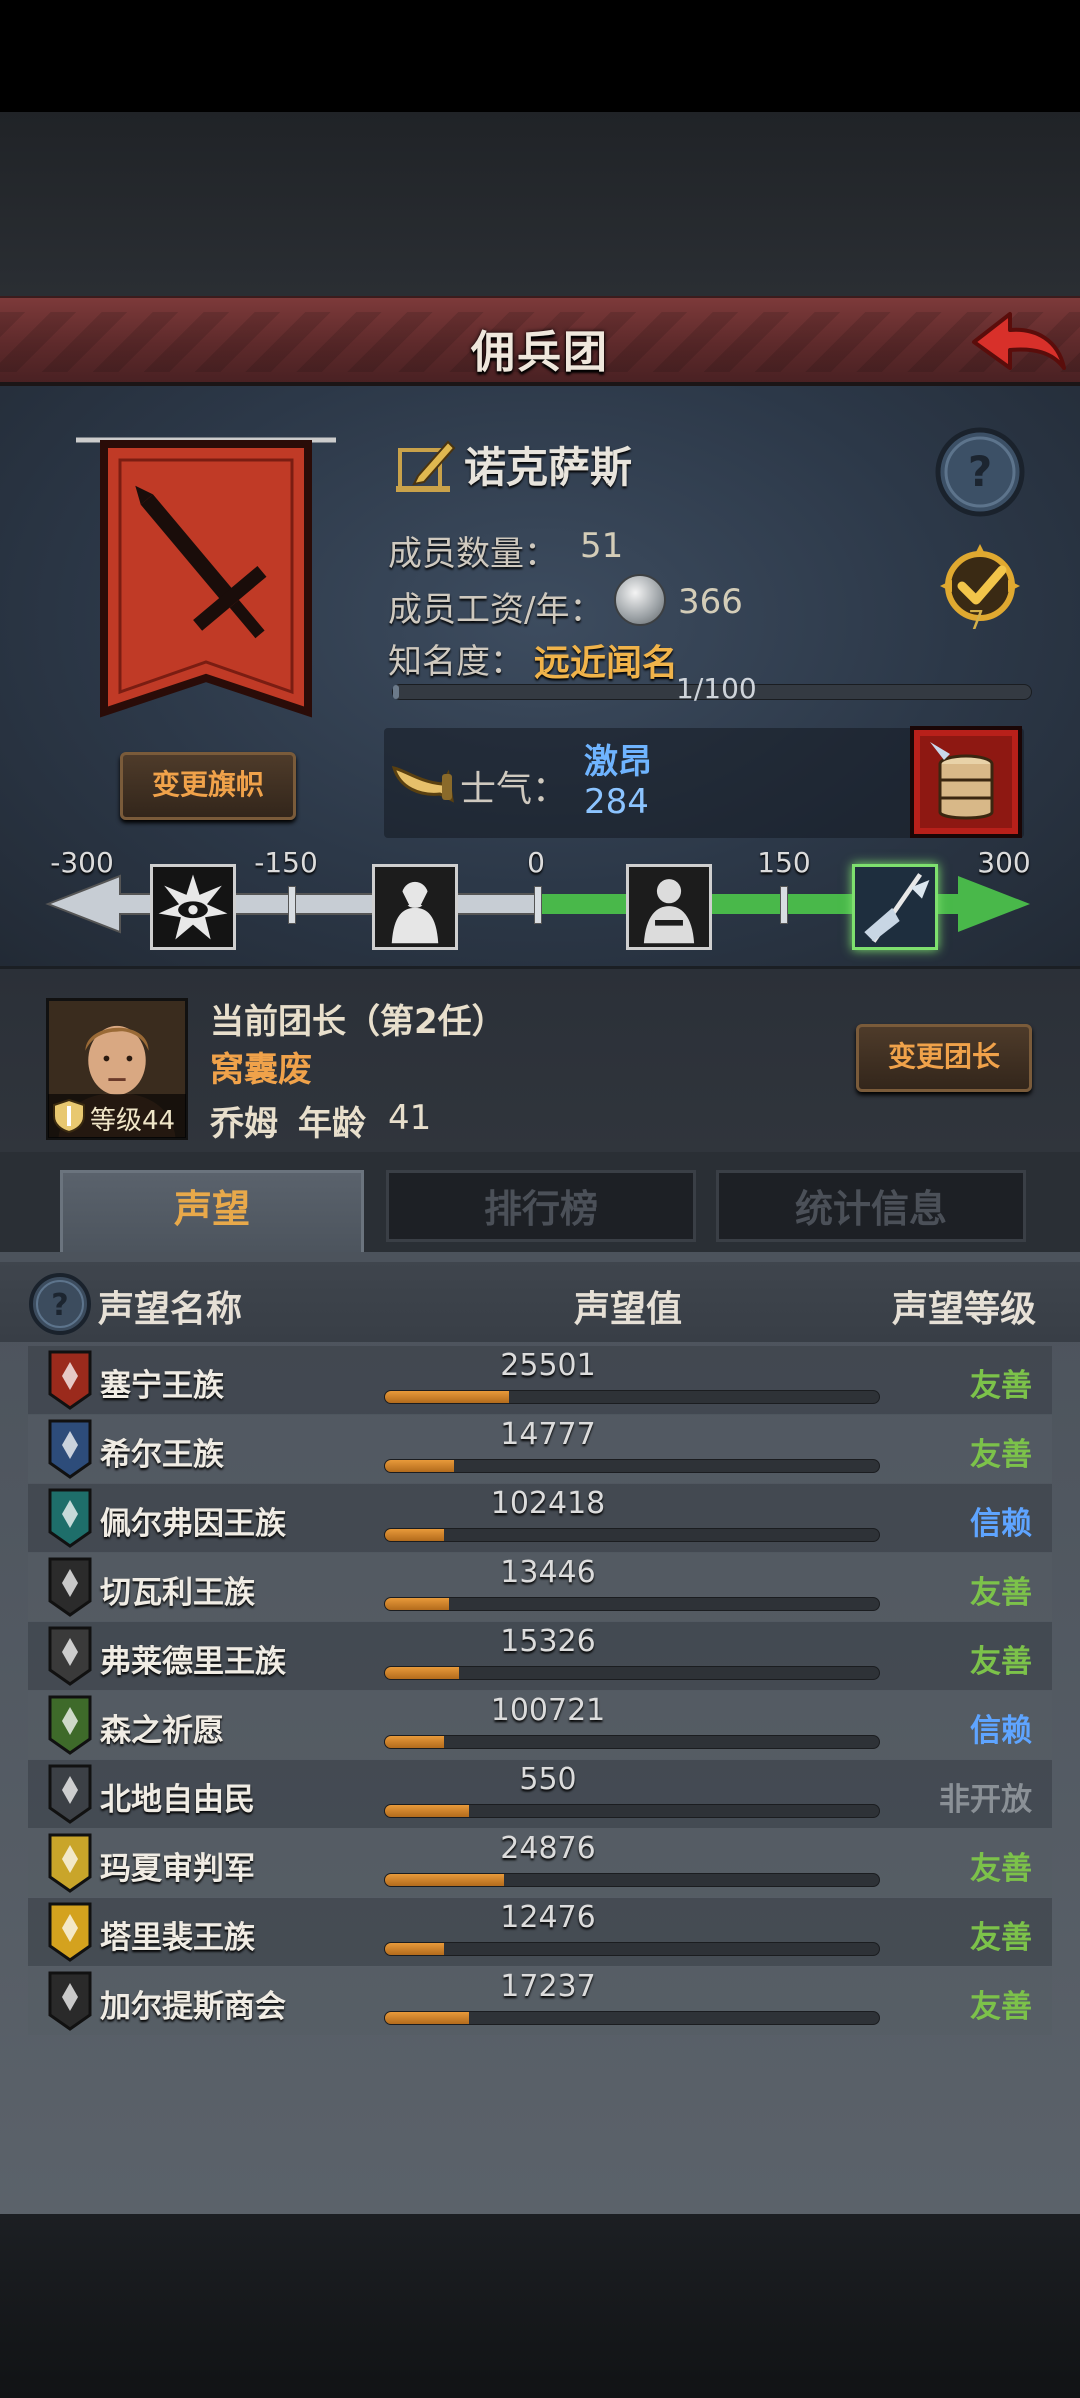 The image size is (1080, 2398). I want to click on tab-reputation: 声望, so click(212, 1212).